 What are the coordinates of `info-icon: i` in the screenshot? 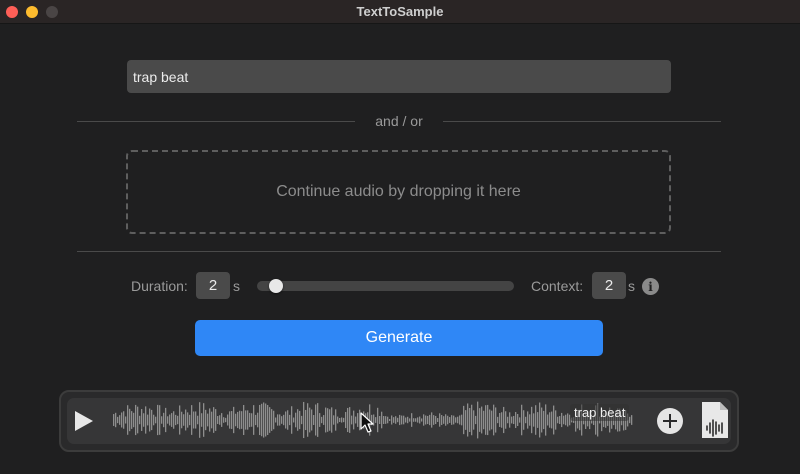 It's located at (650, 286).